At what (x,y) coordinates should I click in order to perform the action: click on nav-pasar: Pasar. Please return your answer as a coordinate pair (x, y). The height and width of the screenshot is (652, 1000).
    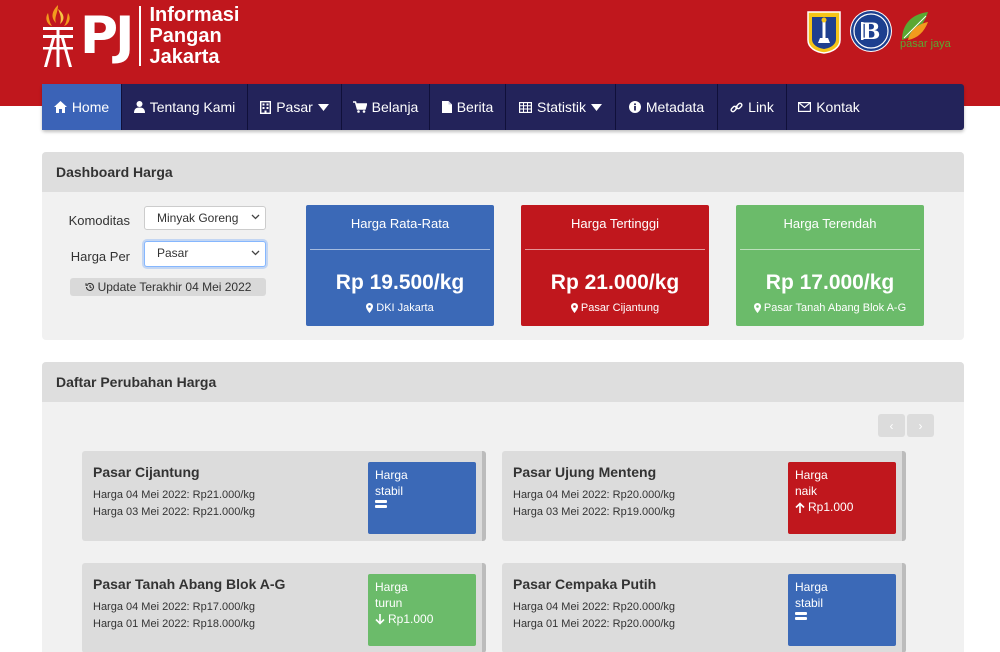
    Looking at the image, I should click on (295, 107).